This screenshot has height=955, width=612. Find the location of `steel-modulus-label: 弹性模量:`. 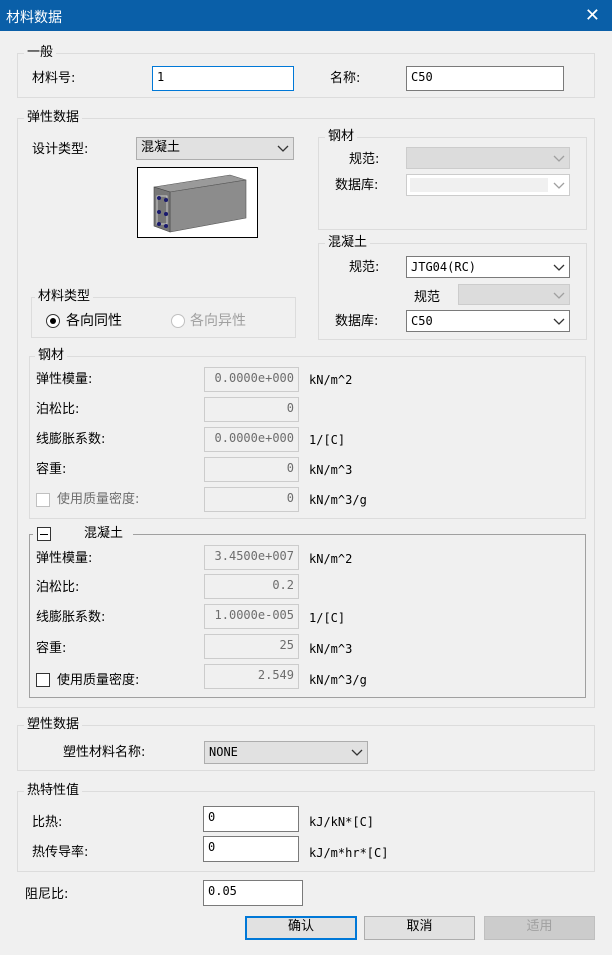

steel-modulus-label: 弹性模量: is located at coordinates (64, 379).